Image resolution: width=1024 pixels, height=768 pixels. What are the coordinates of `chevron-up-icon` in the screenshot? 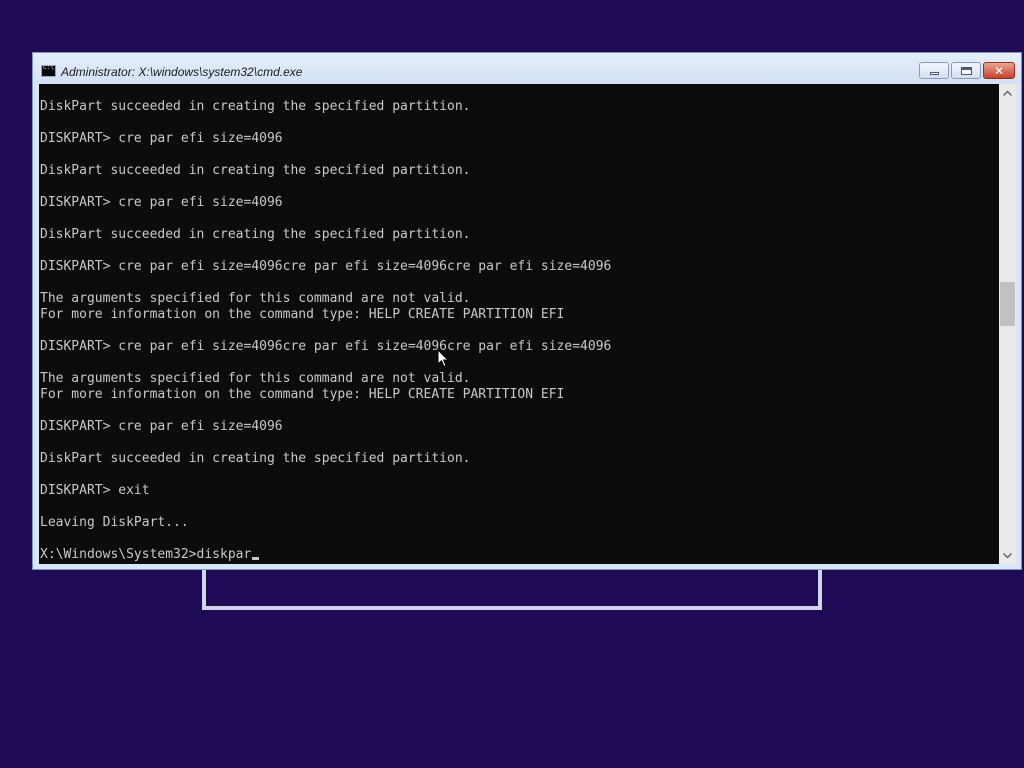 It's located at (1007, 92).